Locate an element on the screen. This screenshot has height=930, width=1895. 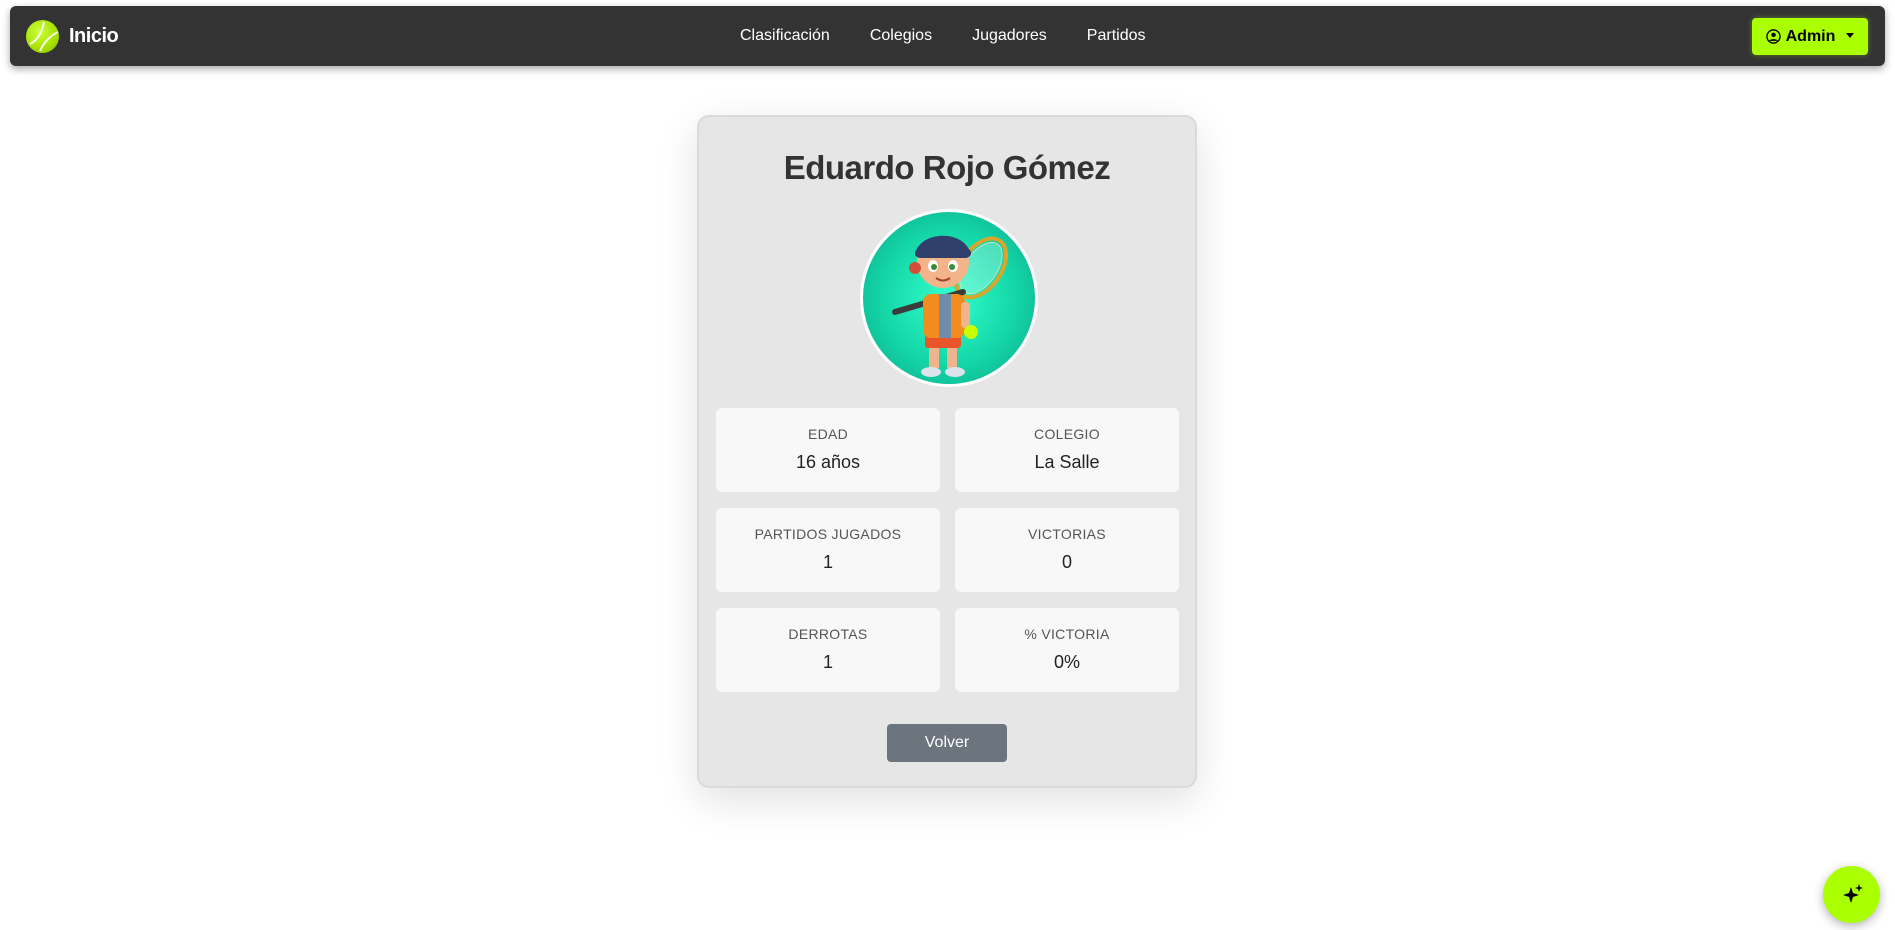
player-avatar is located at coordinates (949, 298).